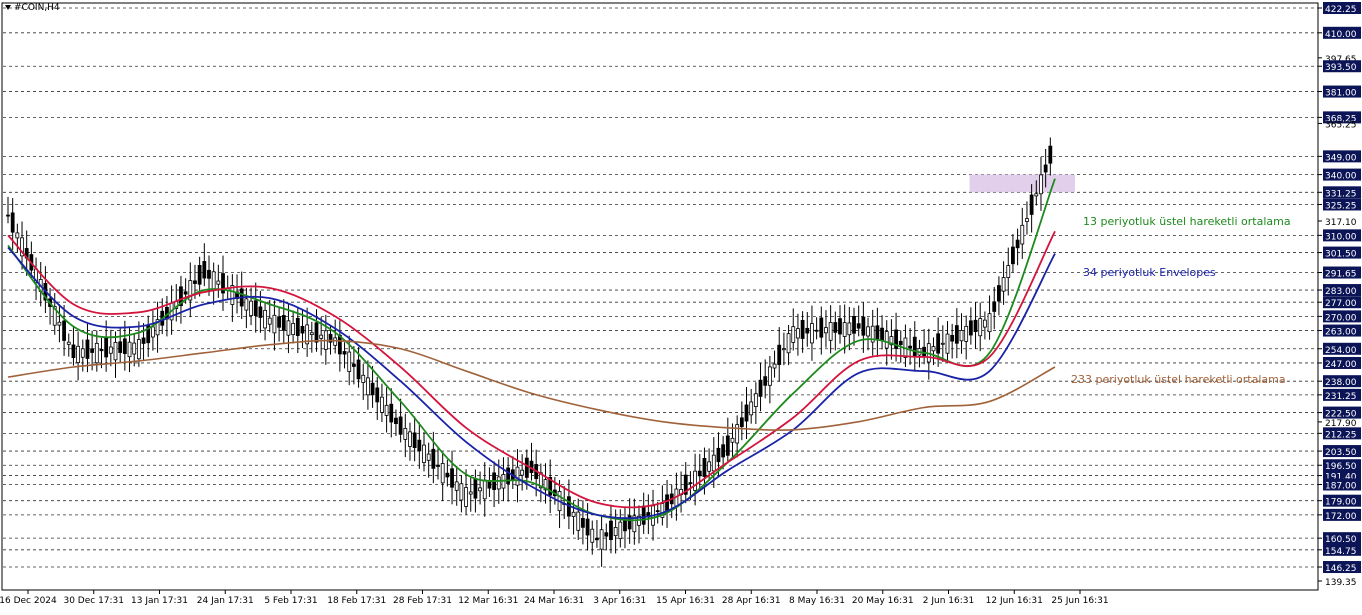  I want to click on price-tag-label: 172.00, so click(1341, 517).